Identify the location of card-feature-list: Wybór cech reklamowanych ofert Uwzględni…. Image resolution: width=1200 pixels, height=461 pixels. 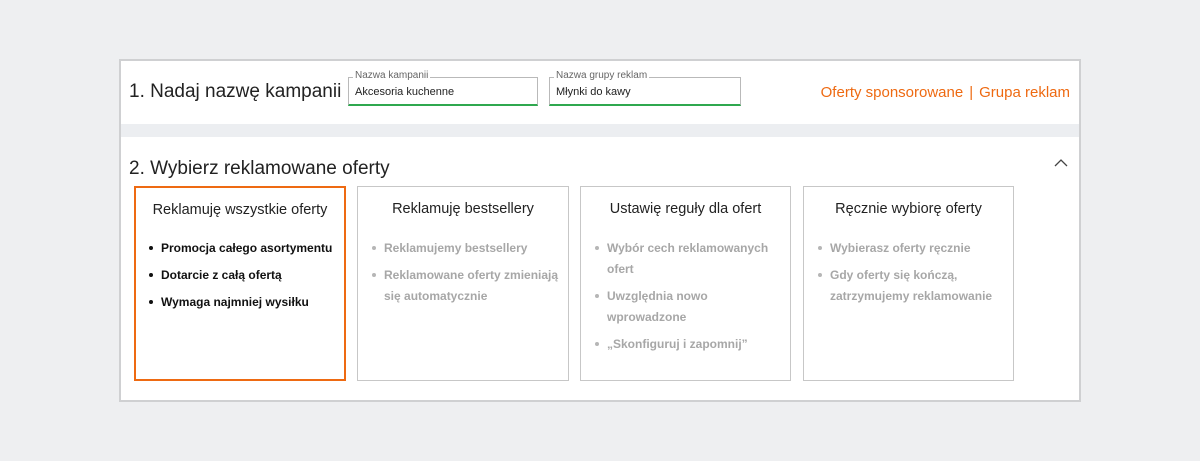
(688, 299).